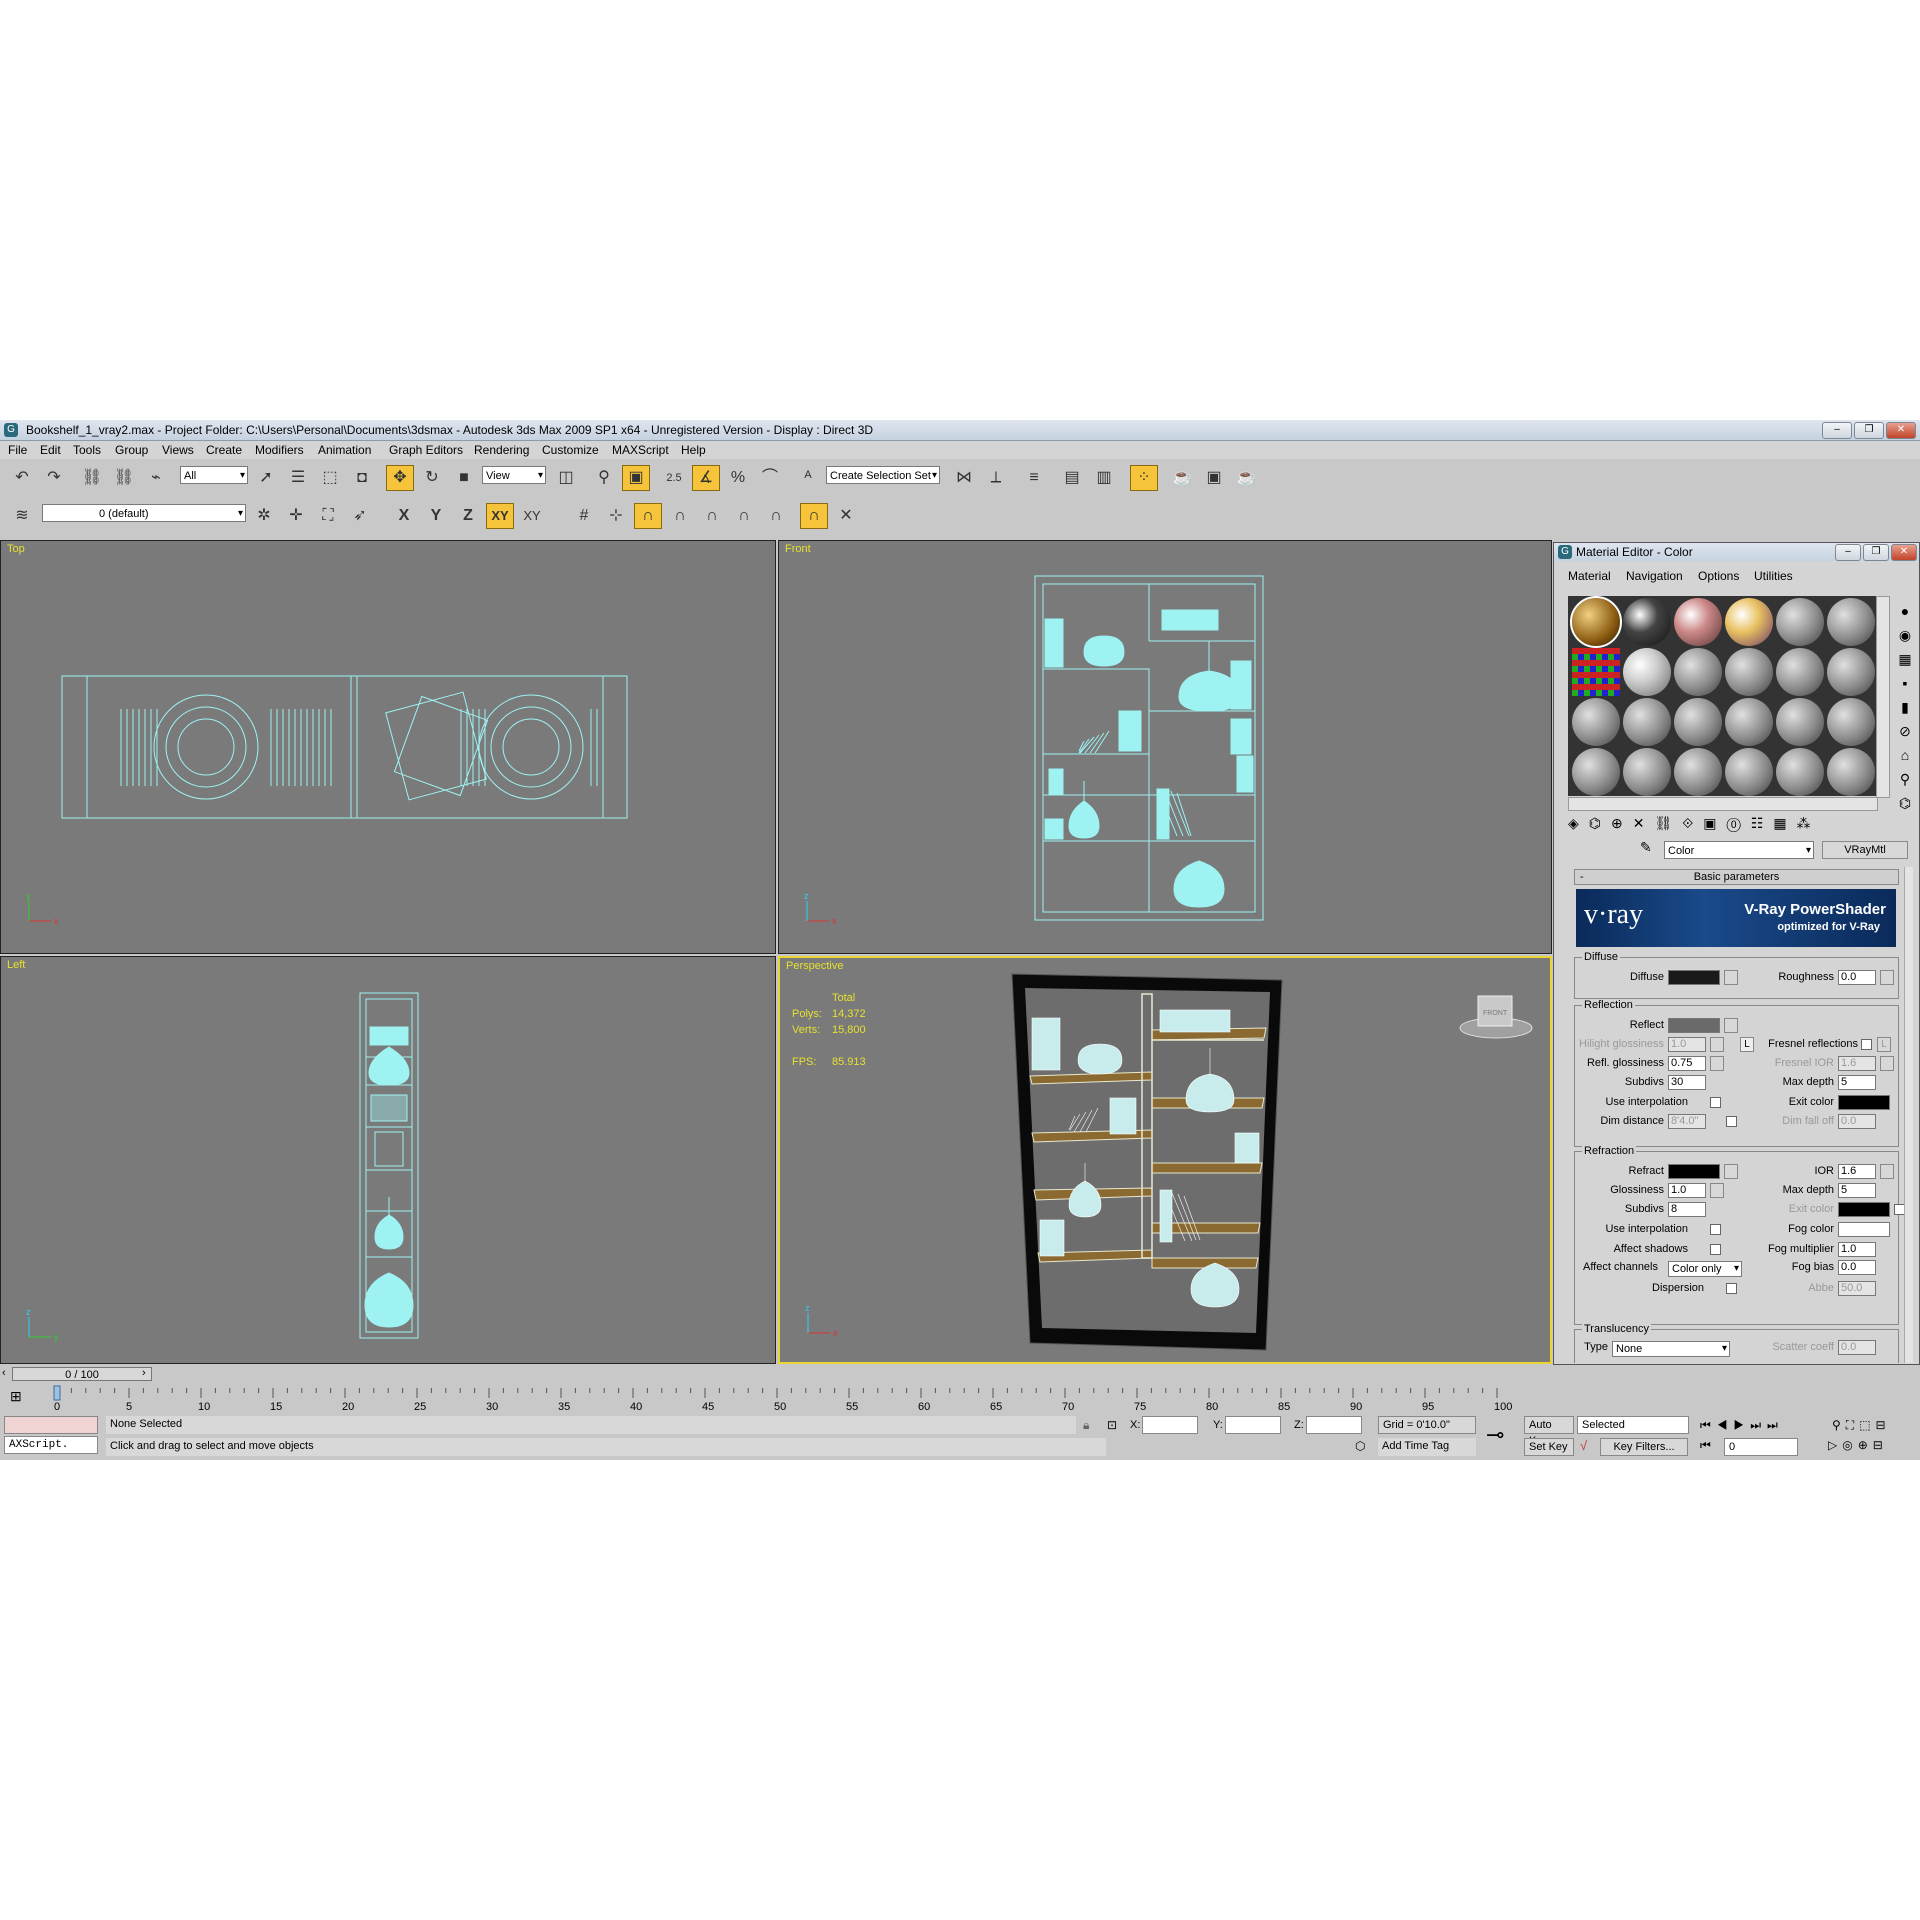 The height and width of the screenshot is (1920, 1920). Describe the element at coordinates (501, 450) in the screenshot. I see `menu-rendering: Rendering` at that location.